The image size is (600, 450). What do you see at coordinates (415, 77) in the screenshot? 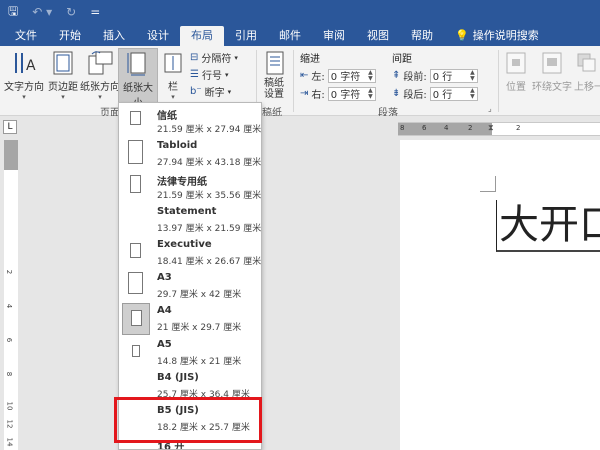
I see `spacing-before-label: 段前:` at bounding box center [415, 77].